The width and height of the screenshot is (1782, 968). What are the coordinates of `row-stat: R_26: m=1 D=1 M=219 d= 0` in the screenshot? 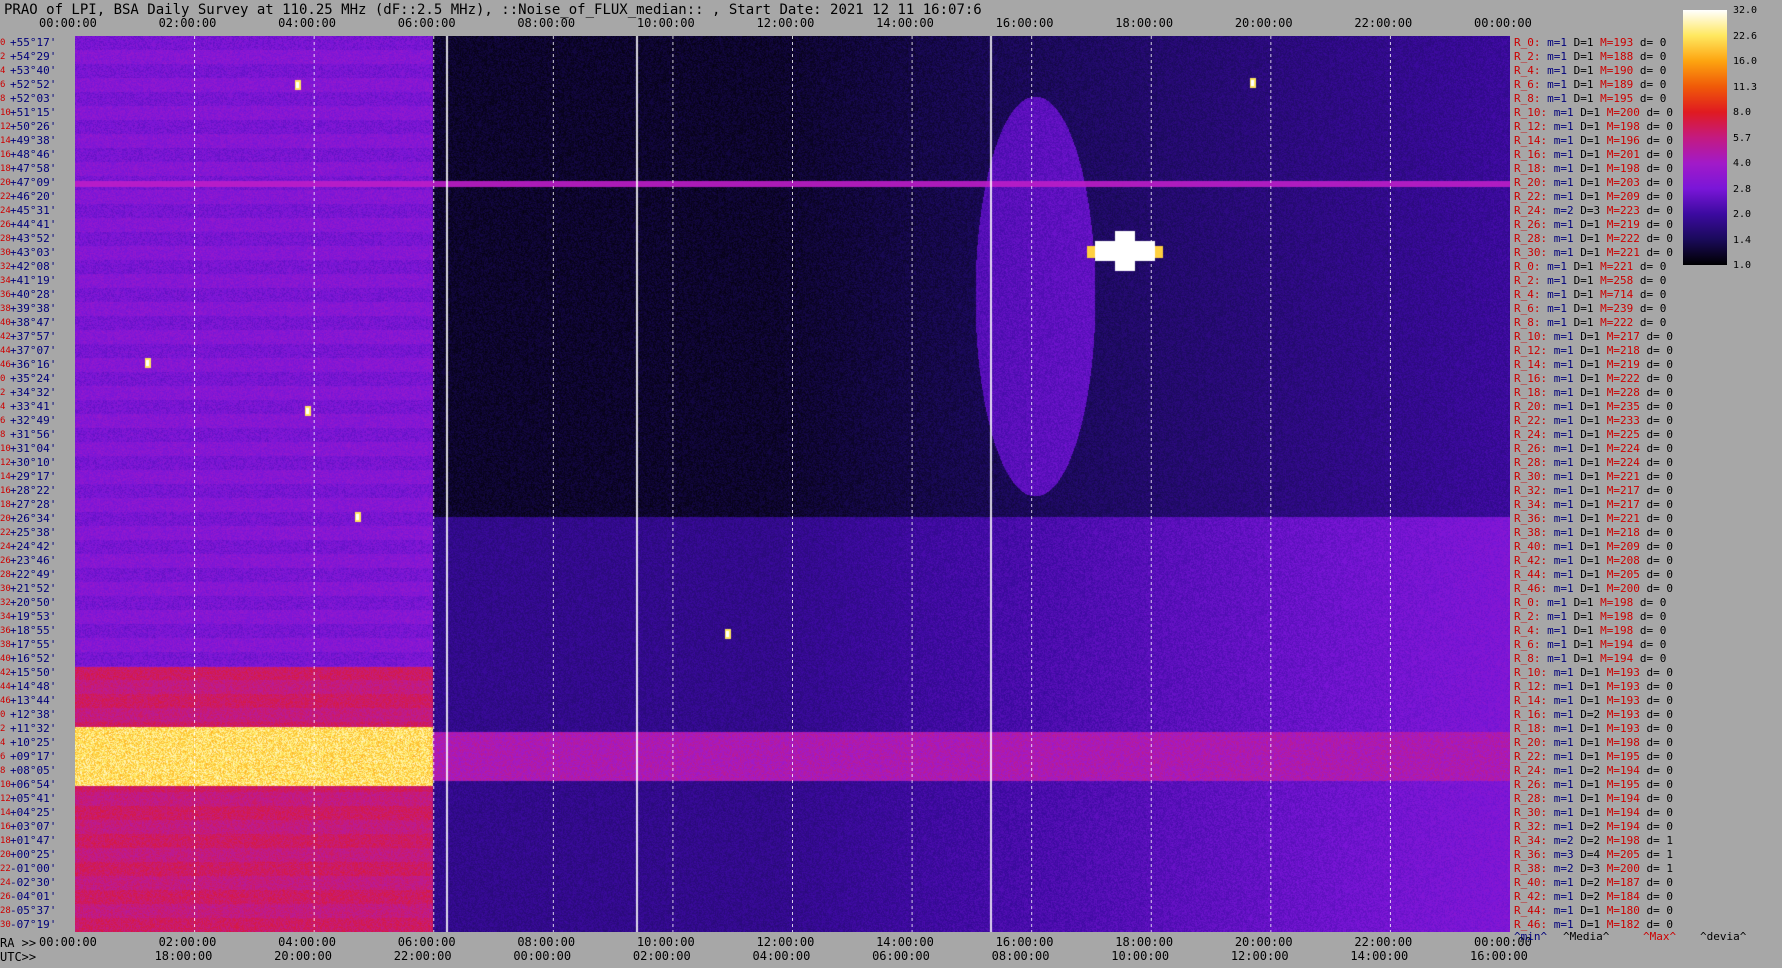 It's located at (1593, 224).